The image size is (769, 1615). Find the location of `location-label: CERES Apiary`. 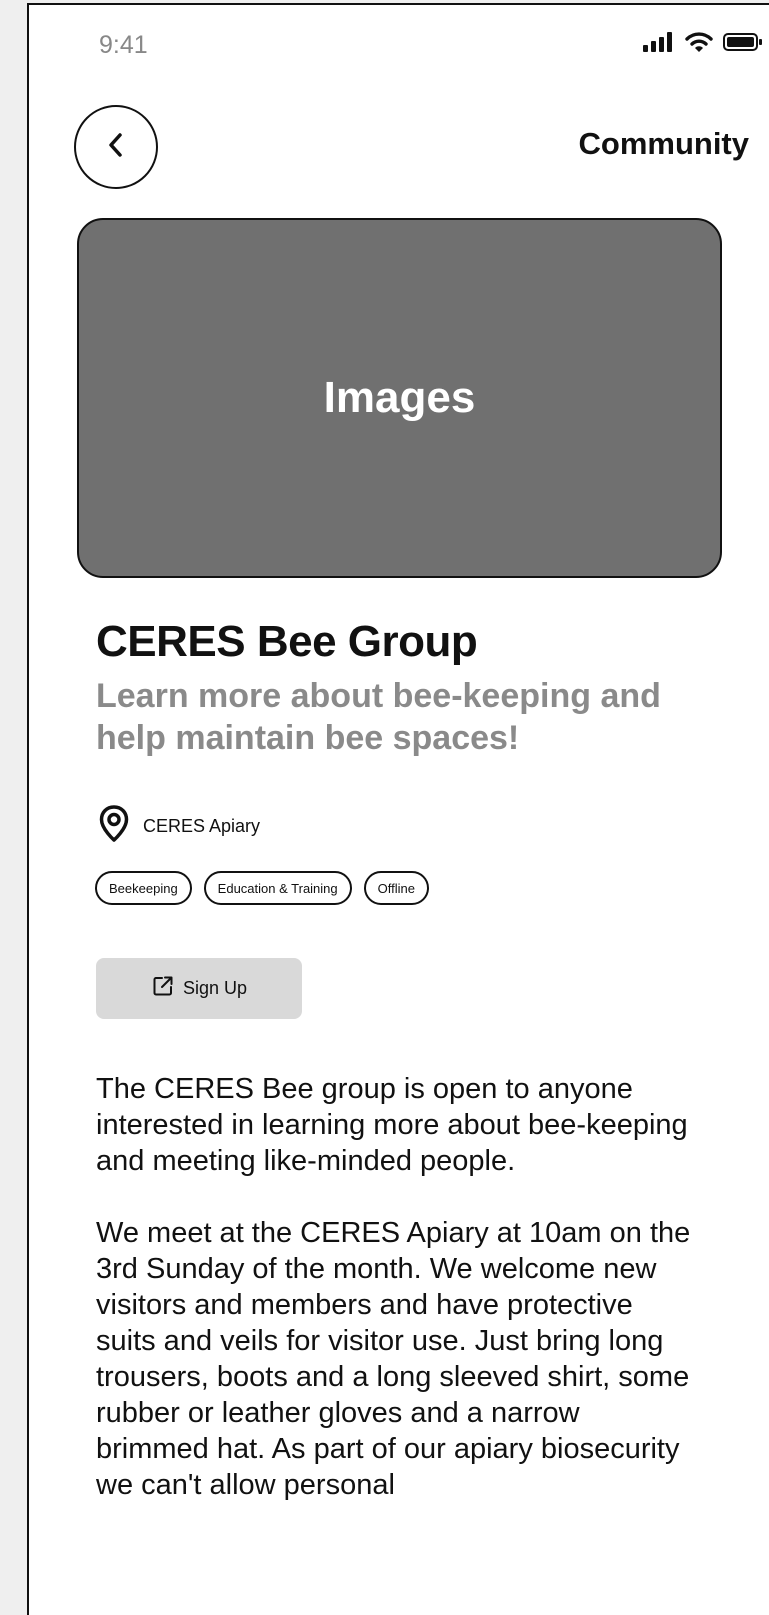

location-label: CERES Apiary is located at coordinates (202, 826).